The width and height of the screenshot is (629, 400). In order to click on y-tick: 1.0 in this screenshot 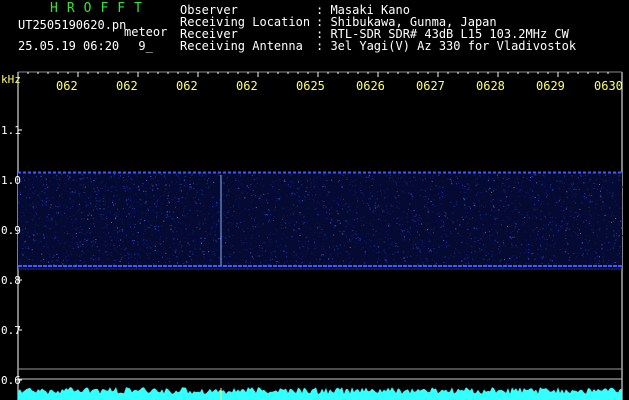, I will do `click(11, 180)`.